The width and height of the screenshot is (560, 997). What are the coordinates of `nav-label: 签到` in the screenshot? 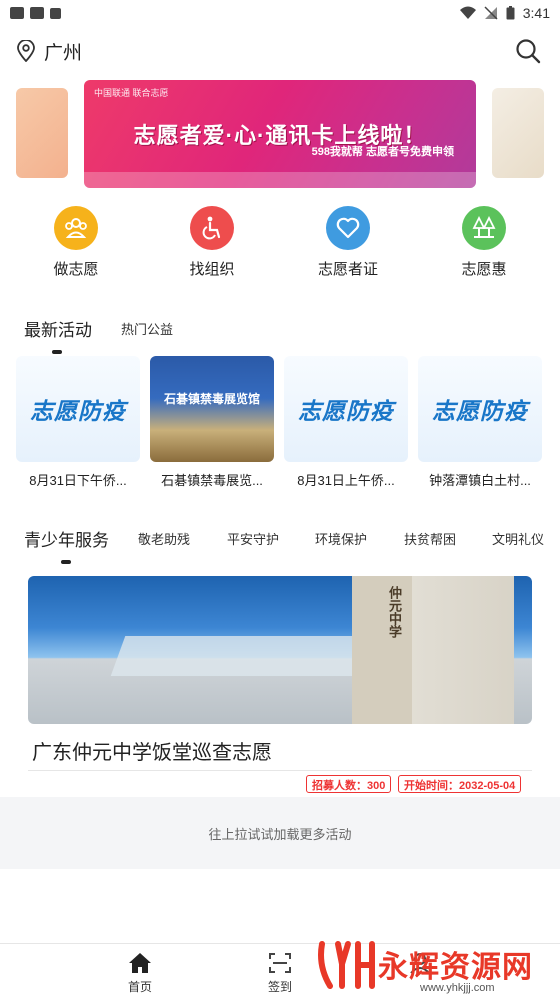 It's located at (279, 987).